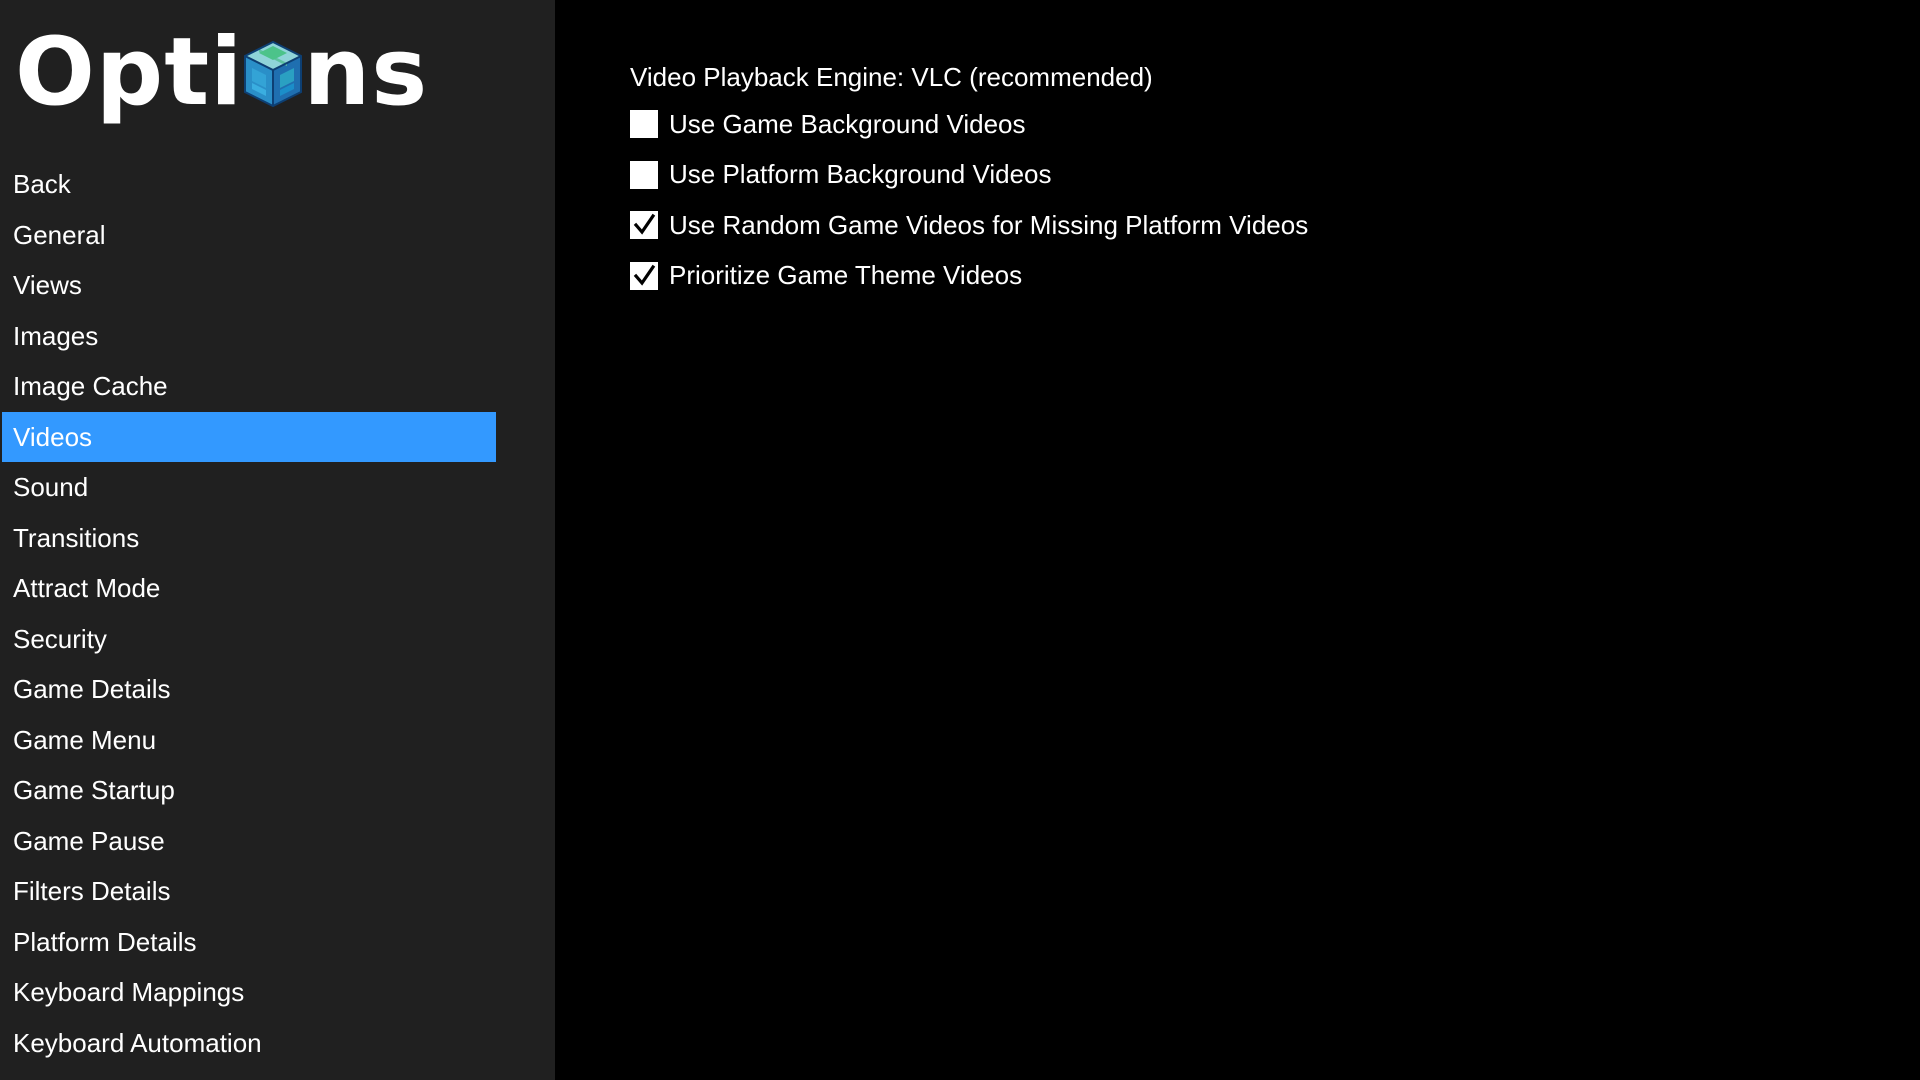  I want to click on menu-item-attract-mode: Attract Mode, so click(249, 588).